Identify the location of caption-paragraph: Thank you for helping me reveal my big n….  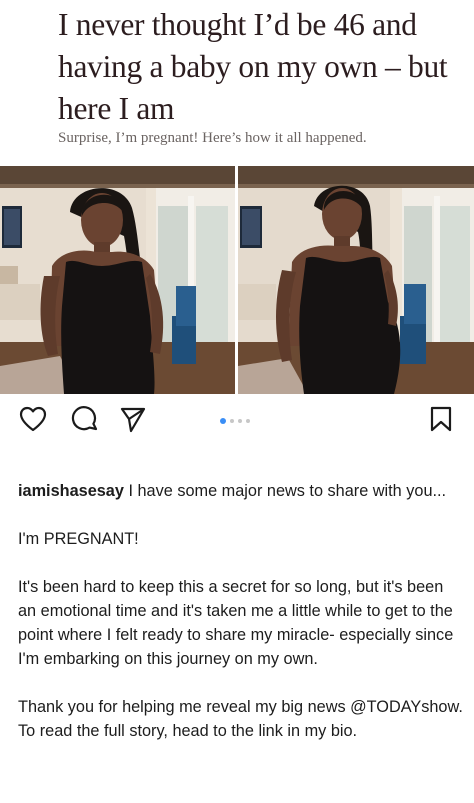
(240, 719).